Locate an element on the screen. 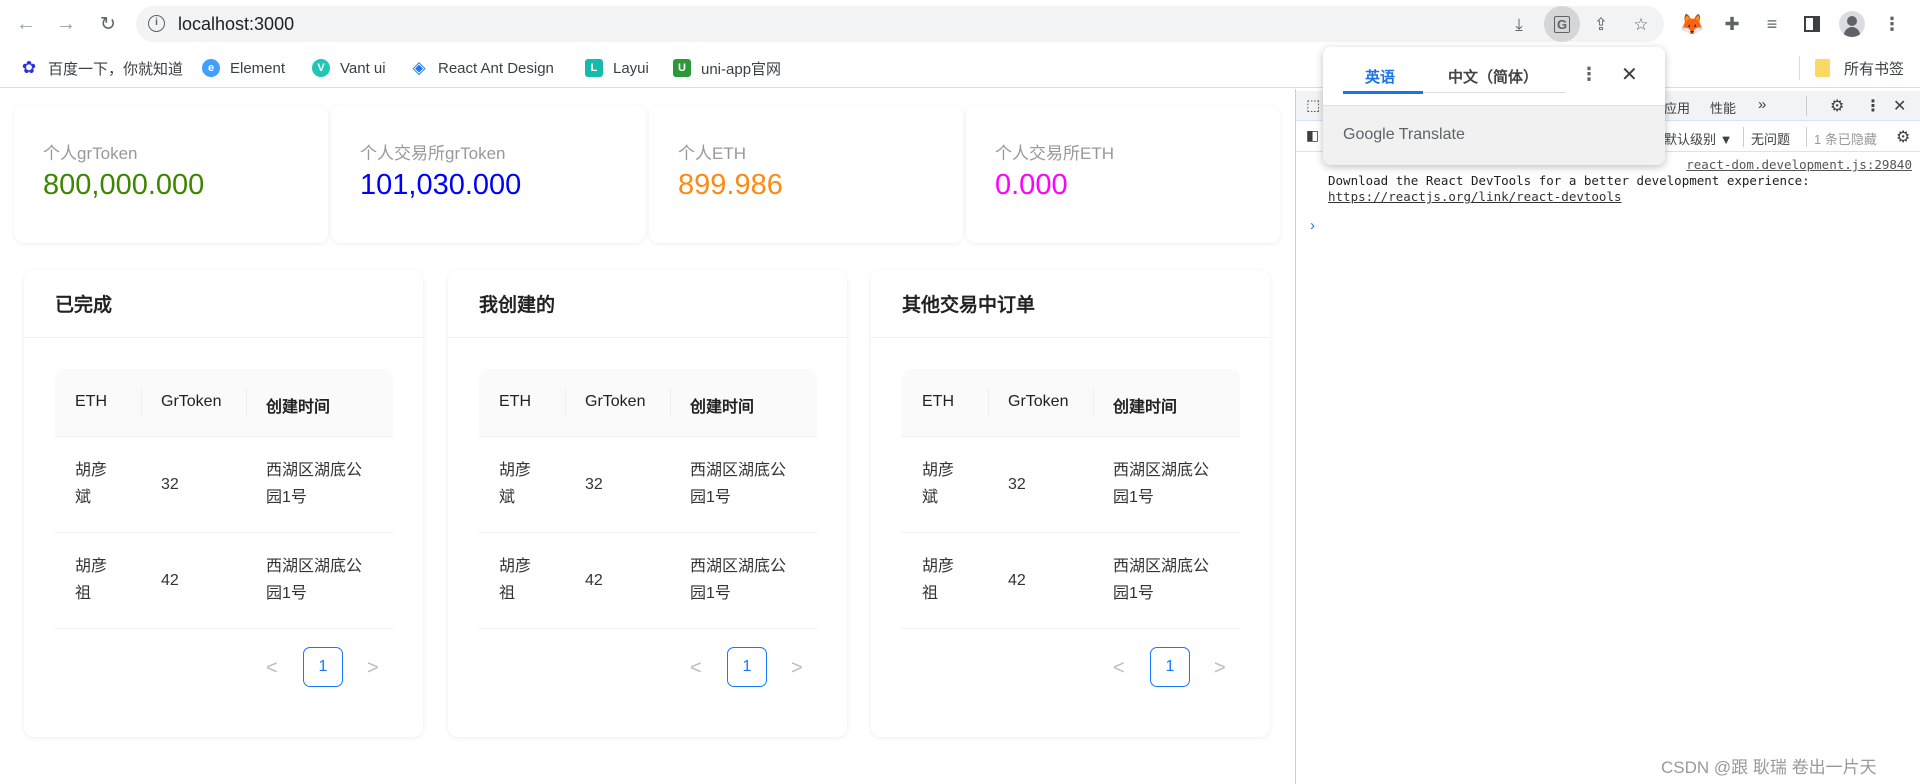 The height and width of the screenshot is (784, 1920). more-tabs-icon: » is located at coordinates (1762, 104).